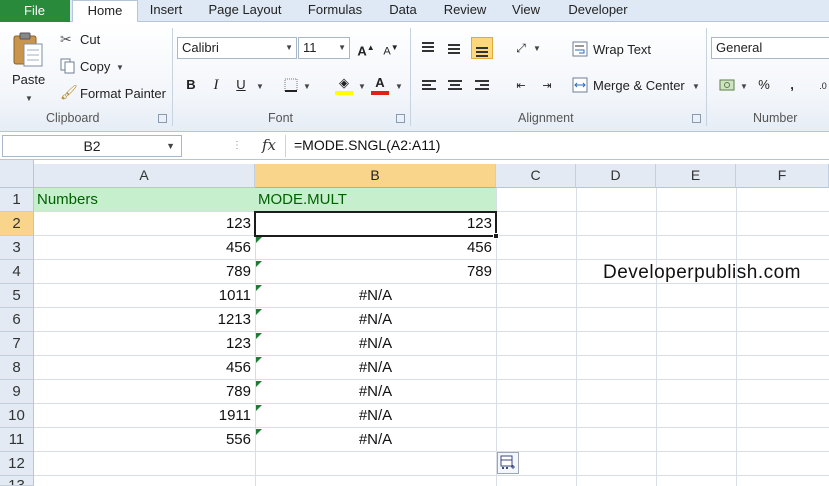 This screenshot has height=486, width=829. I want to click on font-color-button: A, so click(380, 83).